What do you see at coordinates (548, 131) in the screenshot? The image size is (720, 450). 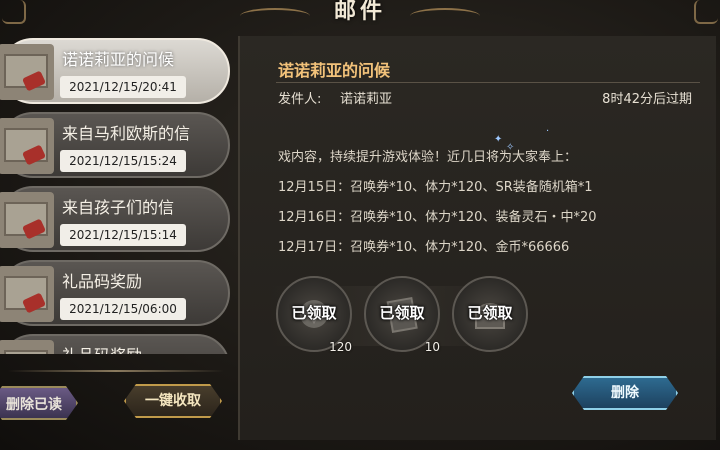 I see `sparkle-icon: ·` at bounding box center [548, 131].